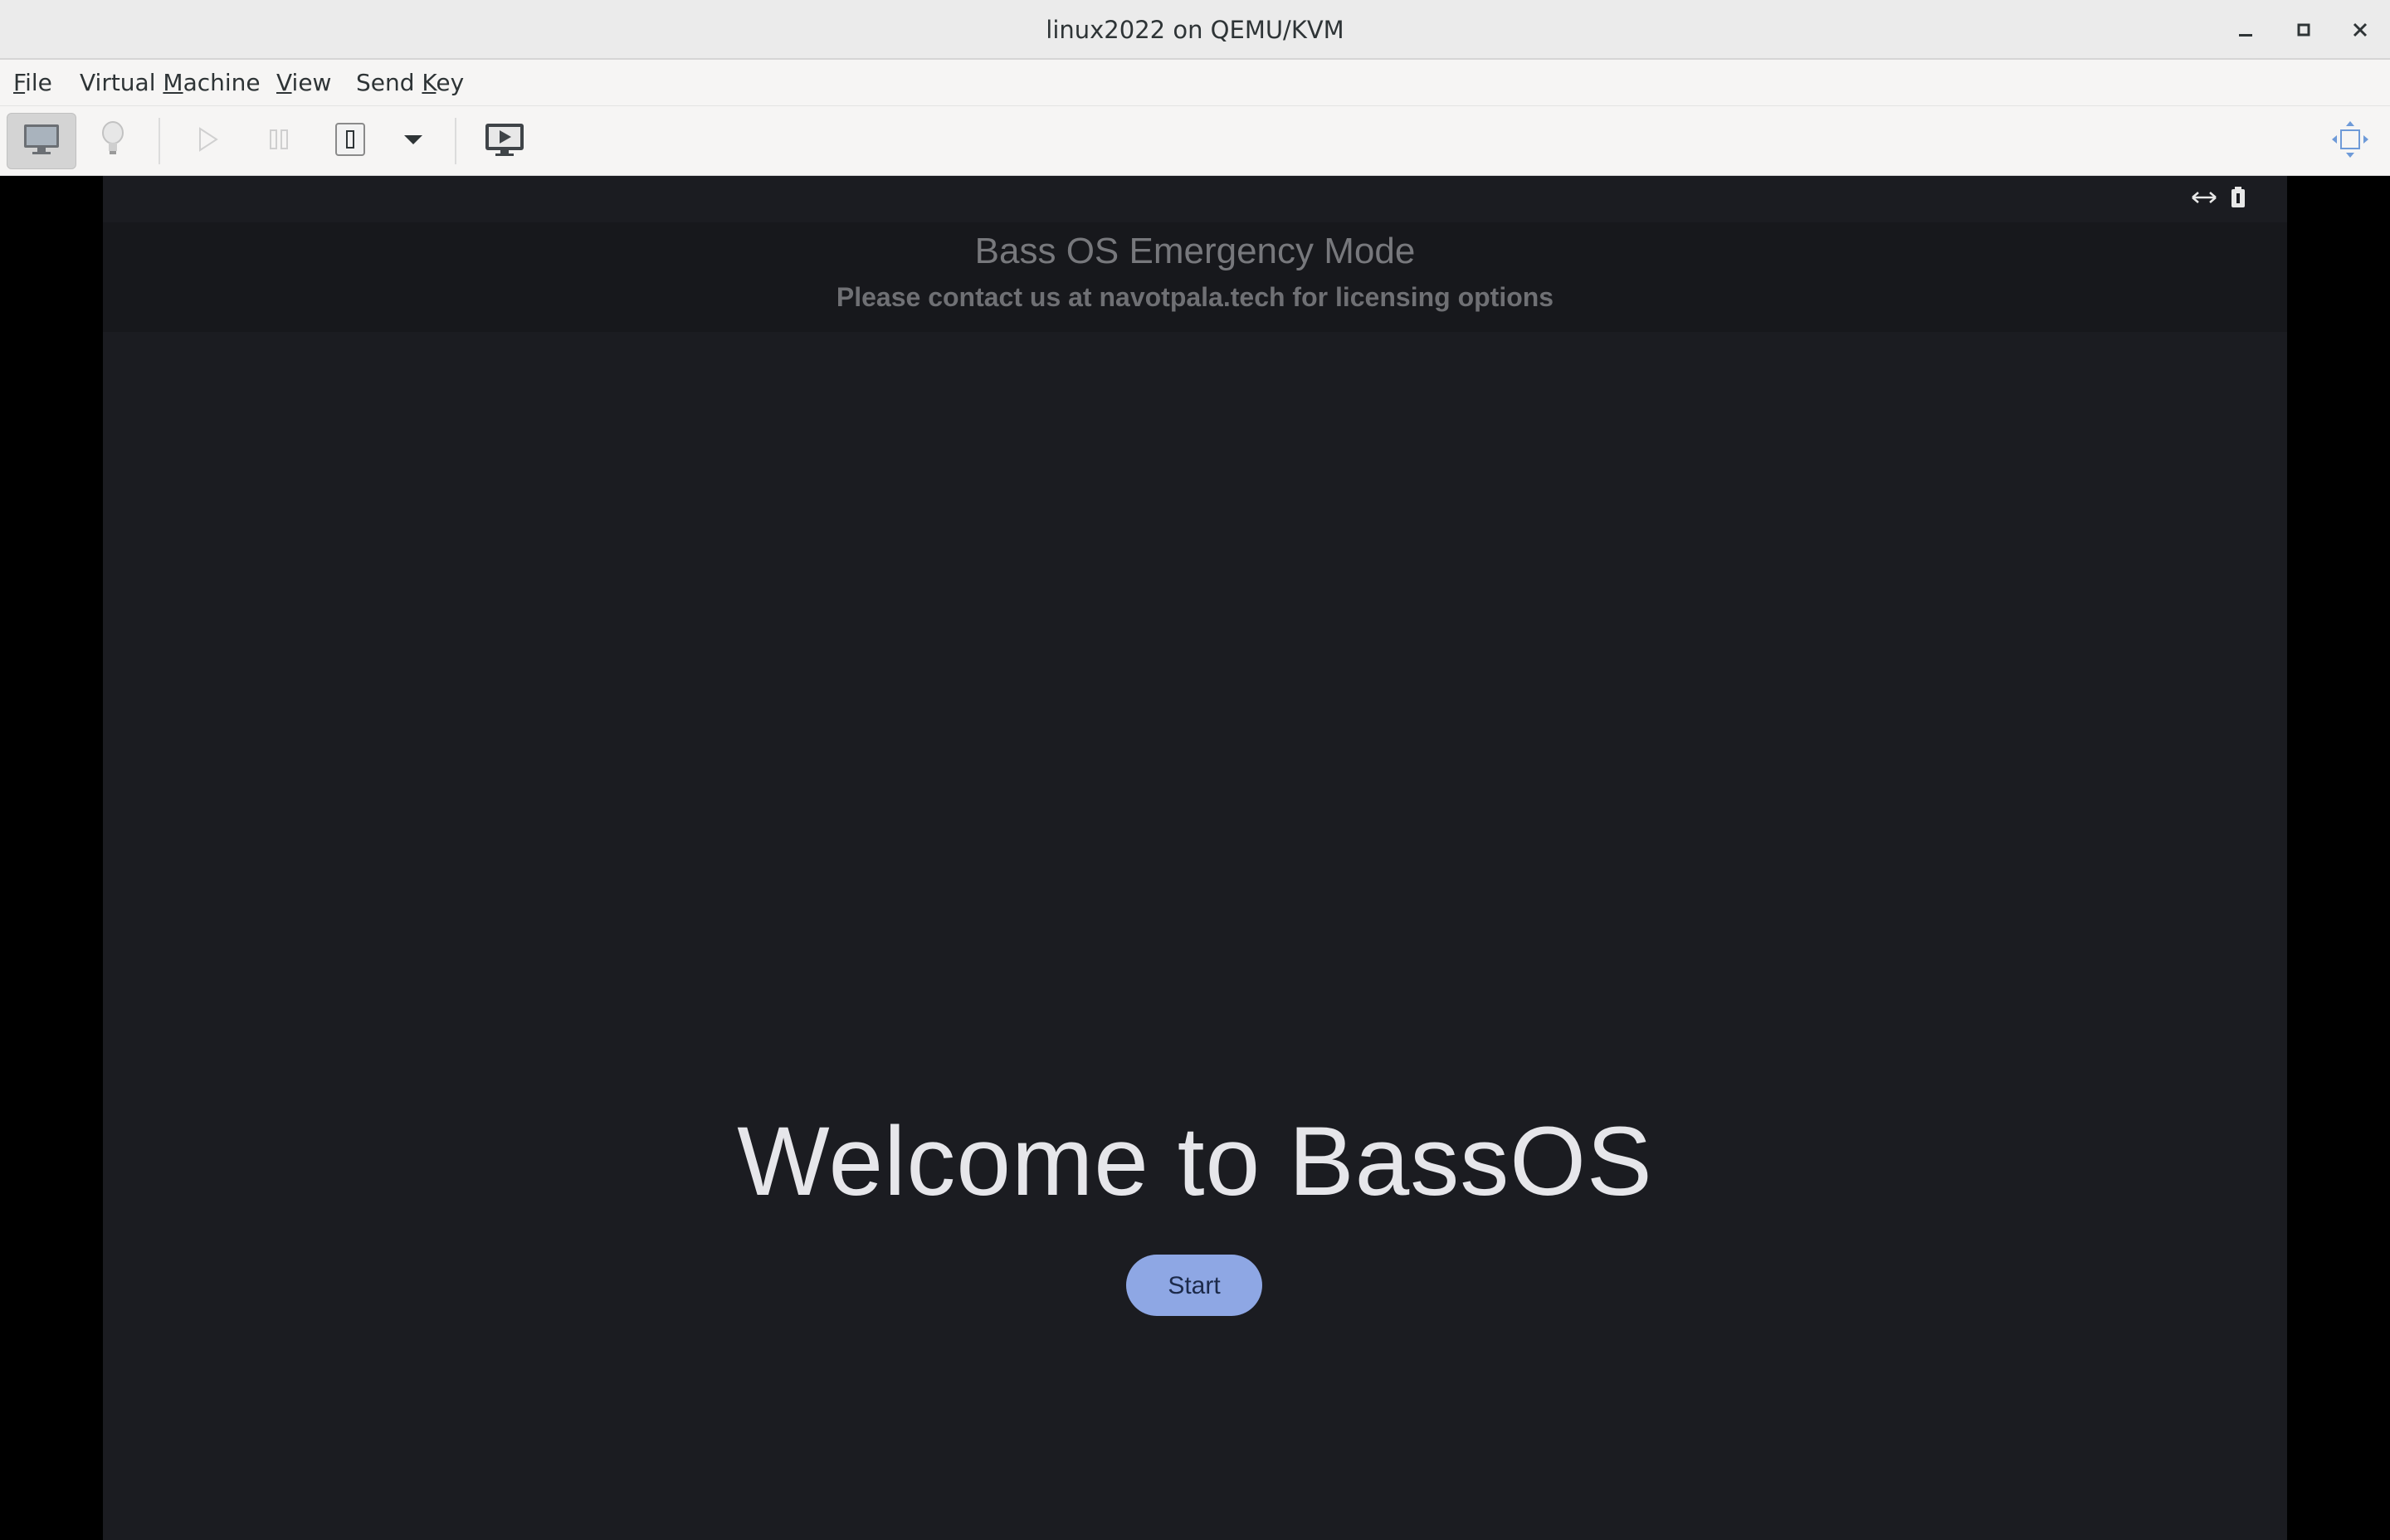 Image resolution: width=2390 pixels, height=1540 pixels. I want to click on fullscreen-button, so click(2350, 141).